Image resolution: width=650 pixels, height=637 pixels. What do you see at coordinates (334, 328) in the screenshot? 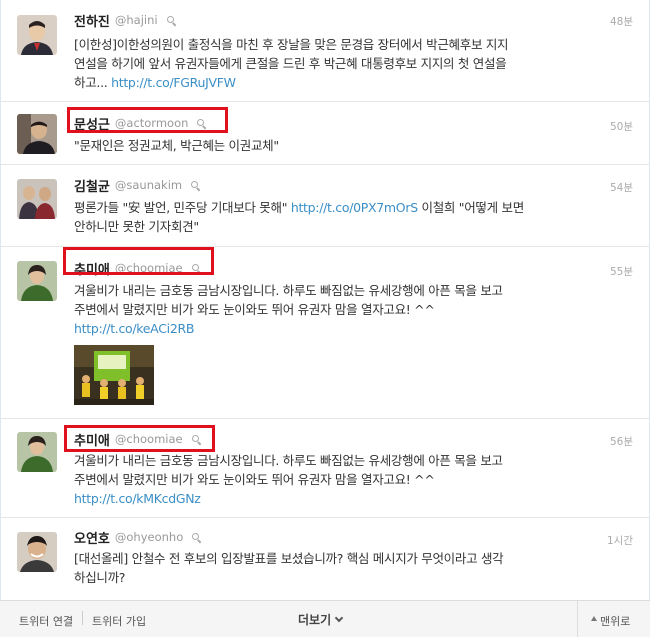
I see `tweet-text-line: http://t.co/keACi2RB` at bounding box center [334, 328].